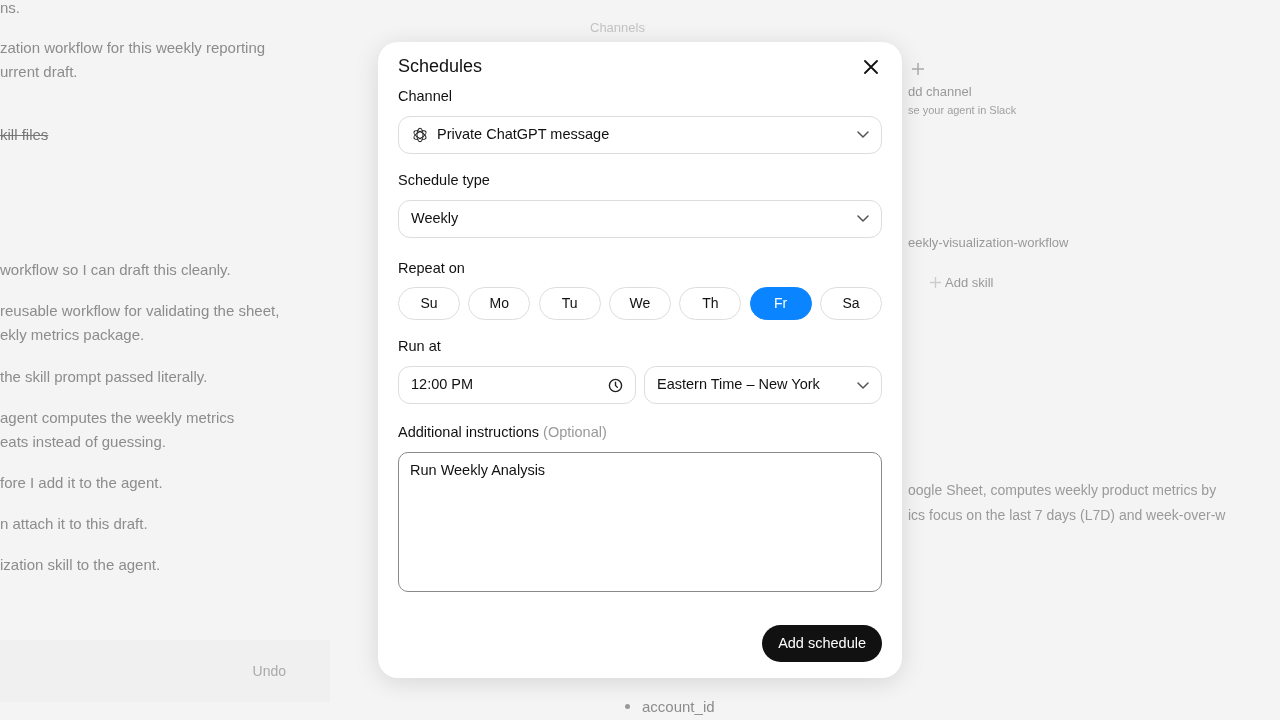 The width and height of the screenshot is (1280, 720). What do you see at coordinates (81, 565) in the screenshot?
I see `chat-text: ization skill to the agent.` at bounding box center [81, 565].